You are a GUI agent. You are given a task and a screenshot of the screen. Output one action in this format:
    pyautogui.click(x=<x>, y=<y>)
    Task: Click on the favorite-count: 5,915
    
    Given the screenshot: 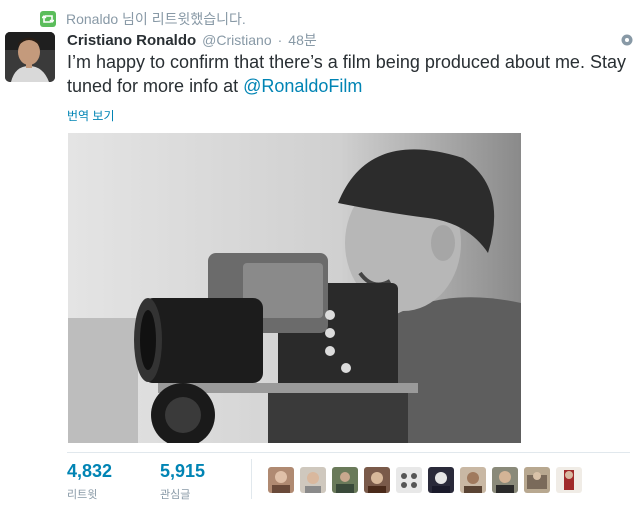 What is the action you would take?
    pyautogui.click(x=182, y=471)
    